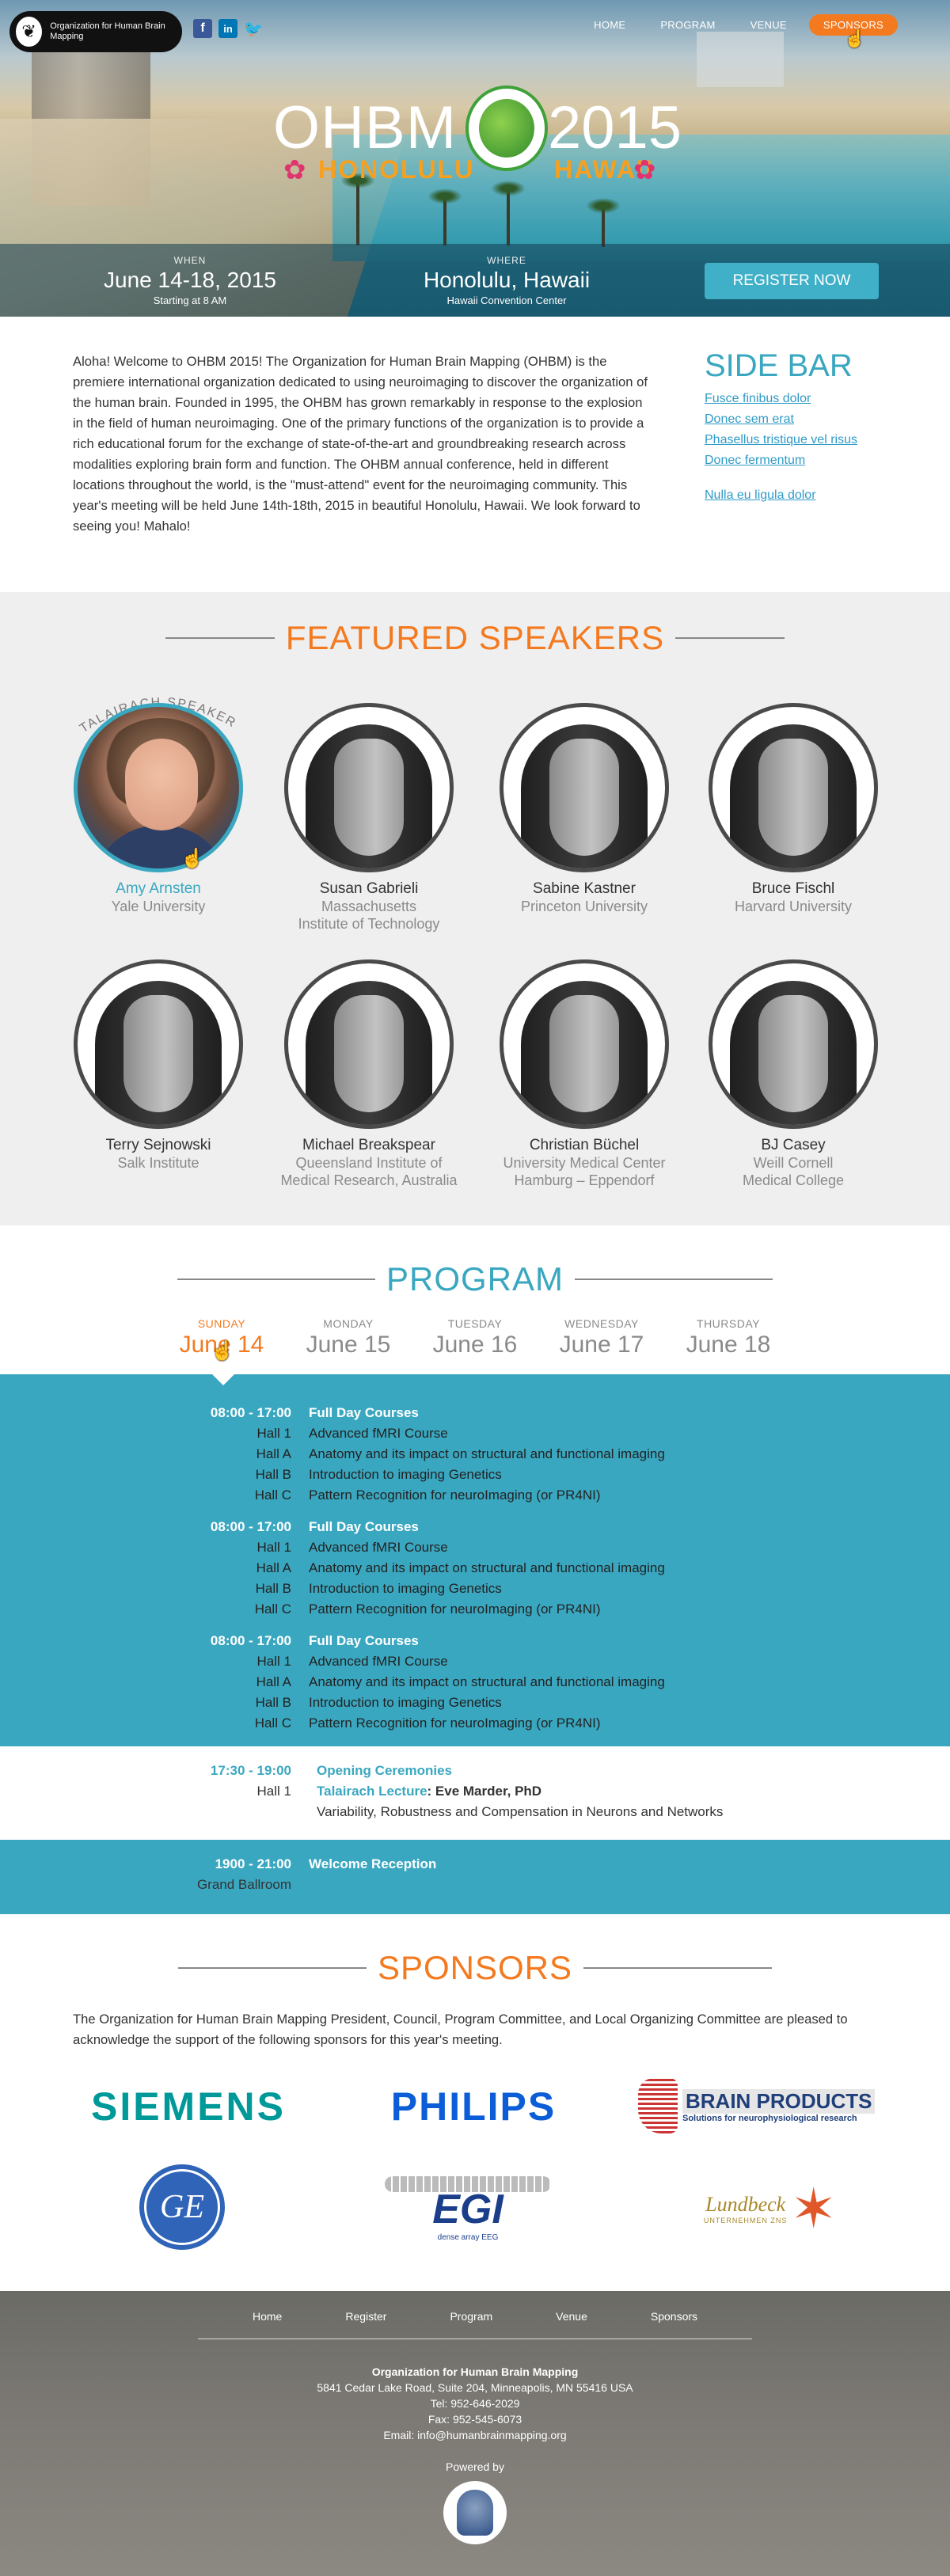  I want to click on tab-day-tuesday: TUESDAY June 16, so click(475, 1338).